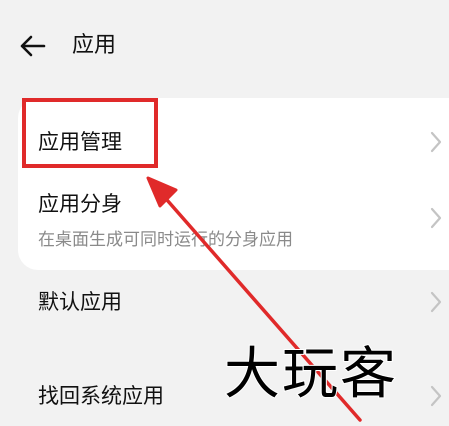 The width and height of the screenshot is (449, 426). I want to click on menu-item-label: 找回系统应用, so click(101, 396).